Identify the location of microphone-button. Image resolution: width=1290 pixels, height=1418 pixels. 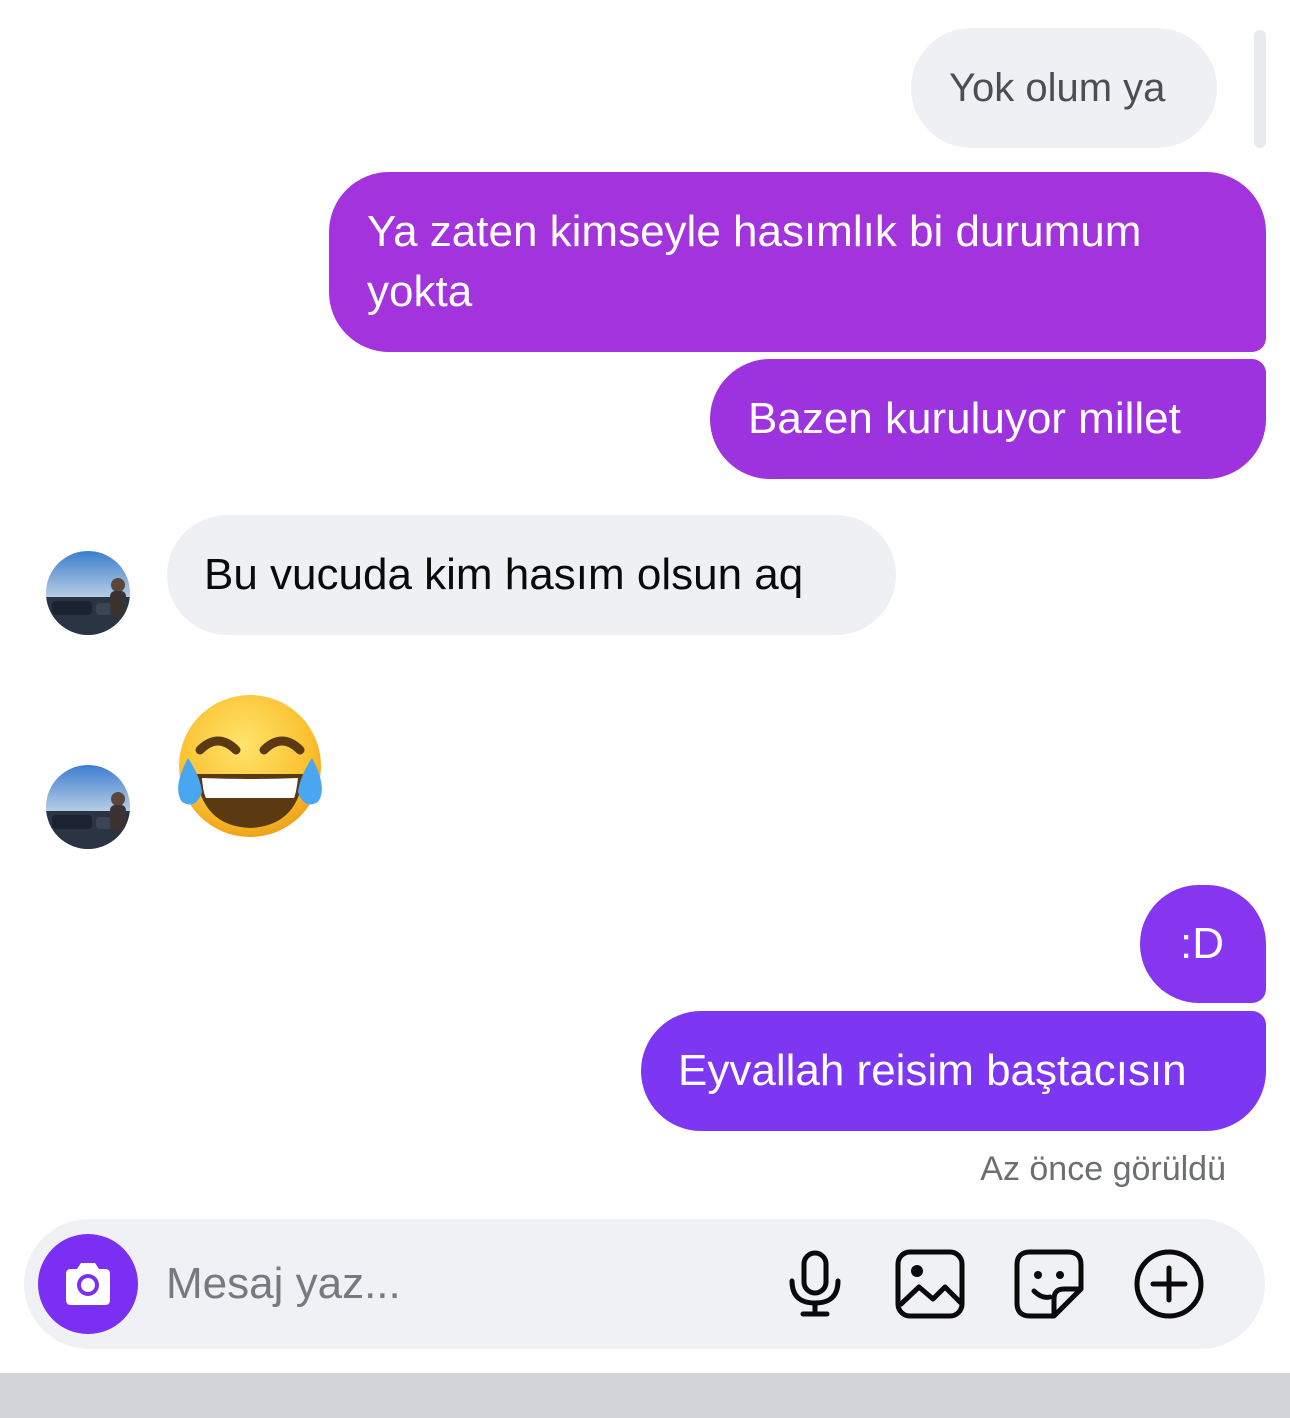
(815, 1284).